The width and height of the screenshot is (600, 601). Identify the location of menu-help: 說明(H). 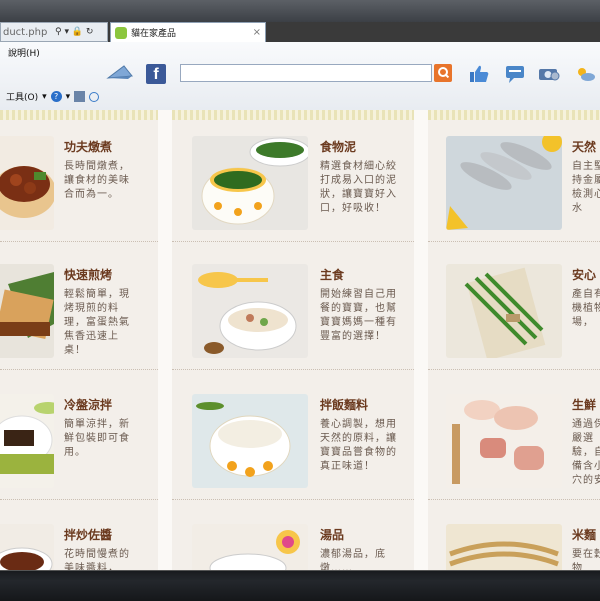
(24, 52).